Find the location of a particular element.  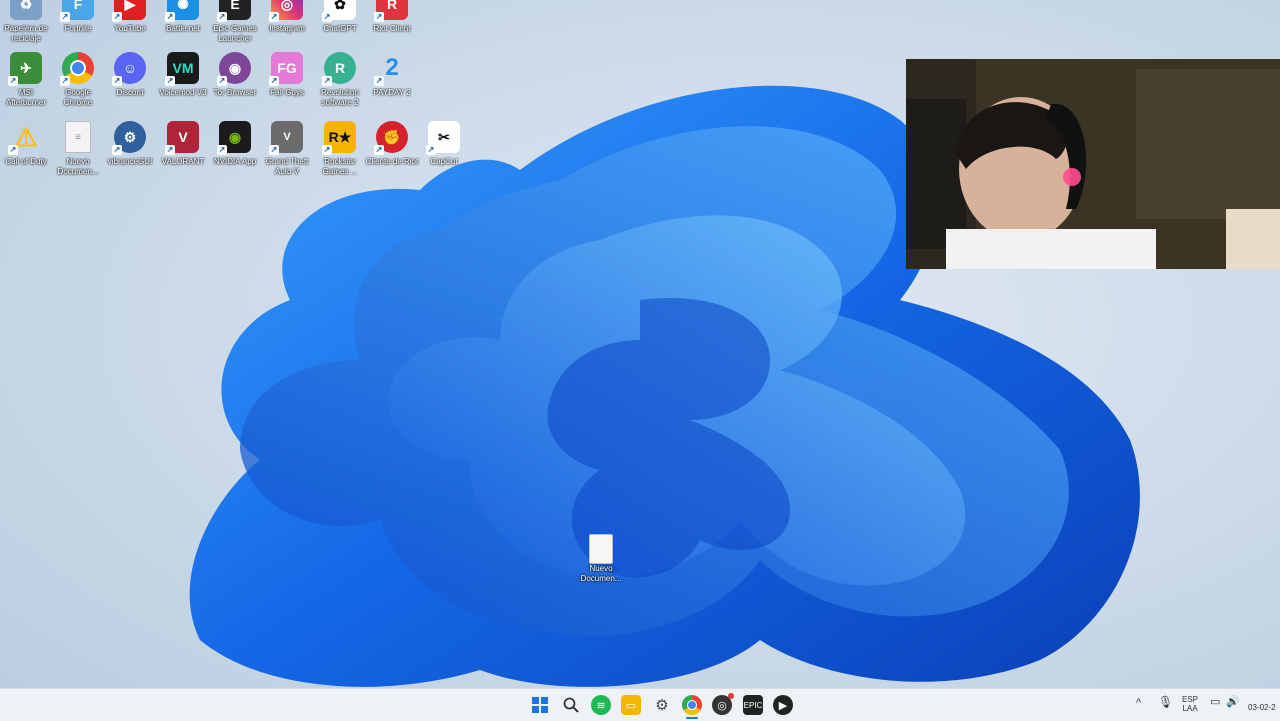

taskbar-file-explorer: ▭ is located at coordinates (631, 705).